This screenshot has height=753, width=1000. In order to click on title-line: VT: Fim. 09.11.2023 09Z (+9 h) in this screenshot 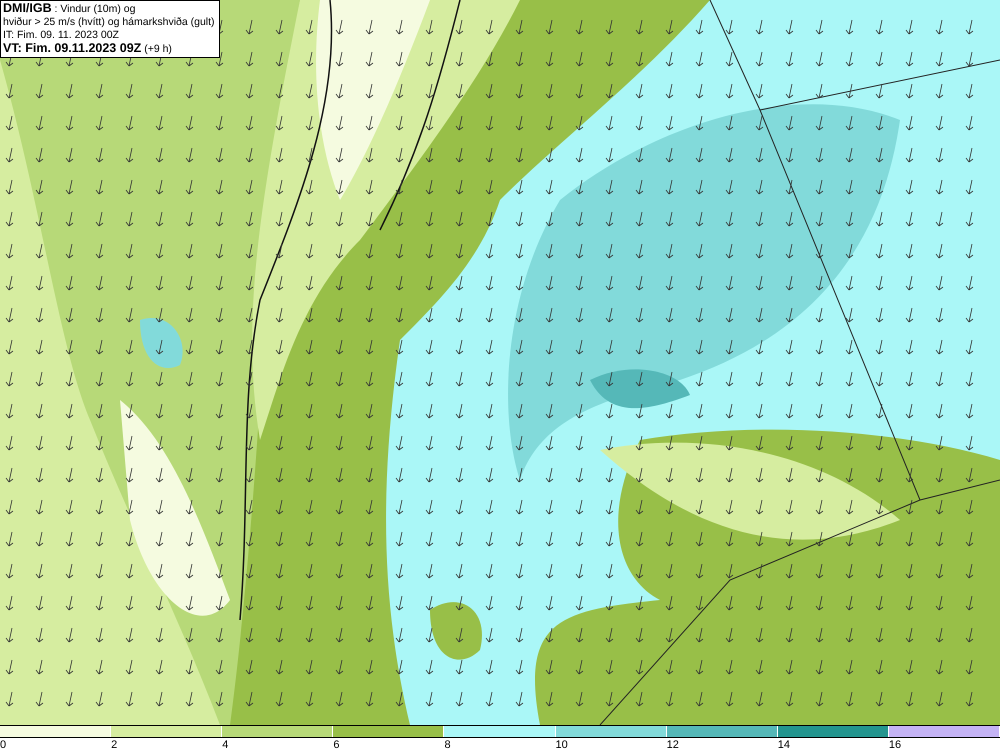, I will do `click(88, 49)`.